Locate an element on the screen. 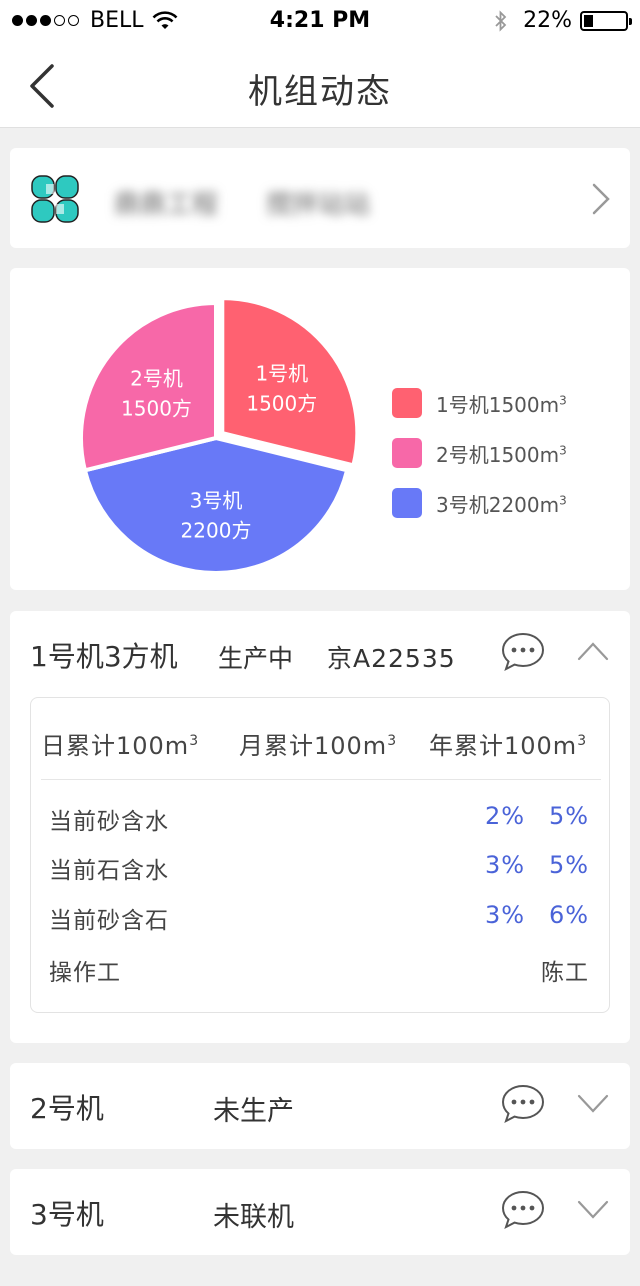 The image size is (640, 1286). chart-legend: 1号机1500m3 2号机1500m3 3号机2200m3 is located at coordinates (479, 453).